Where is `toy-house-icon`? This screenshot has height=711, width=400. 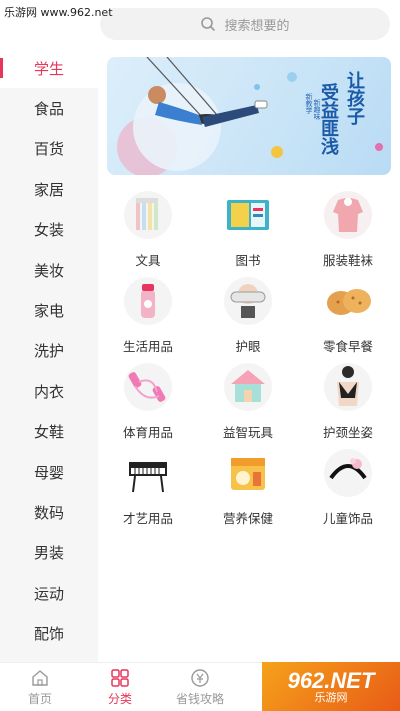 toy-house-icon is located at coordinates (248, 387).